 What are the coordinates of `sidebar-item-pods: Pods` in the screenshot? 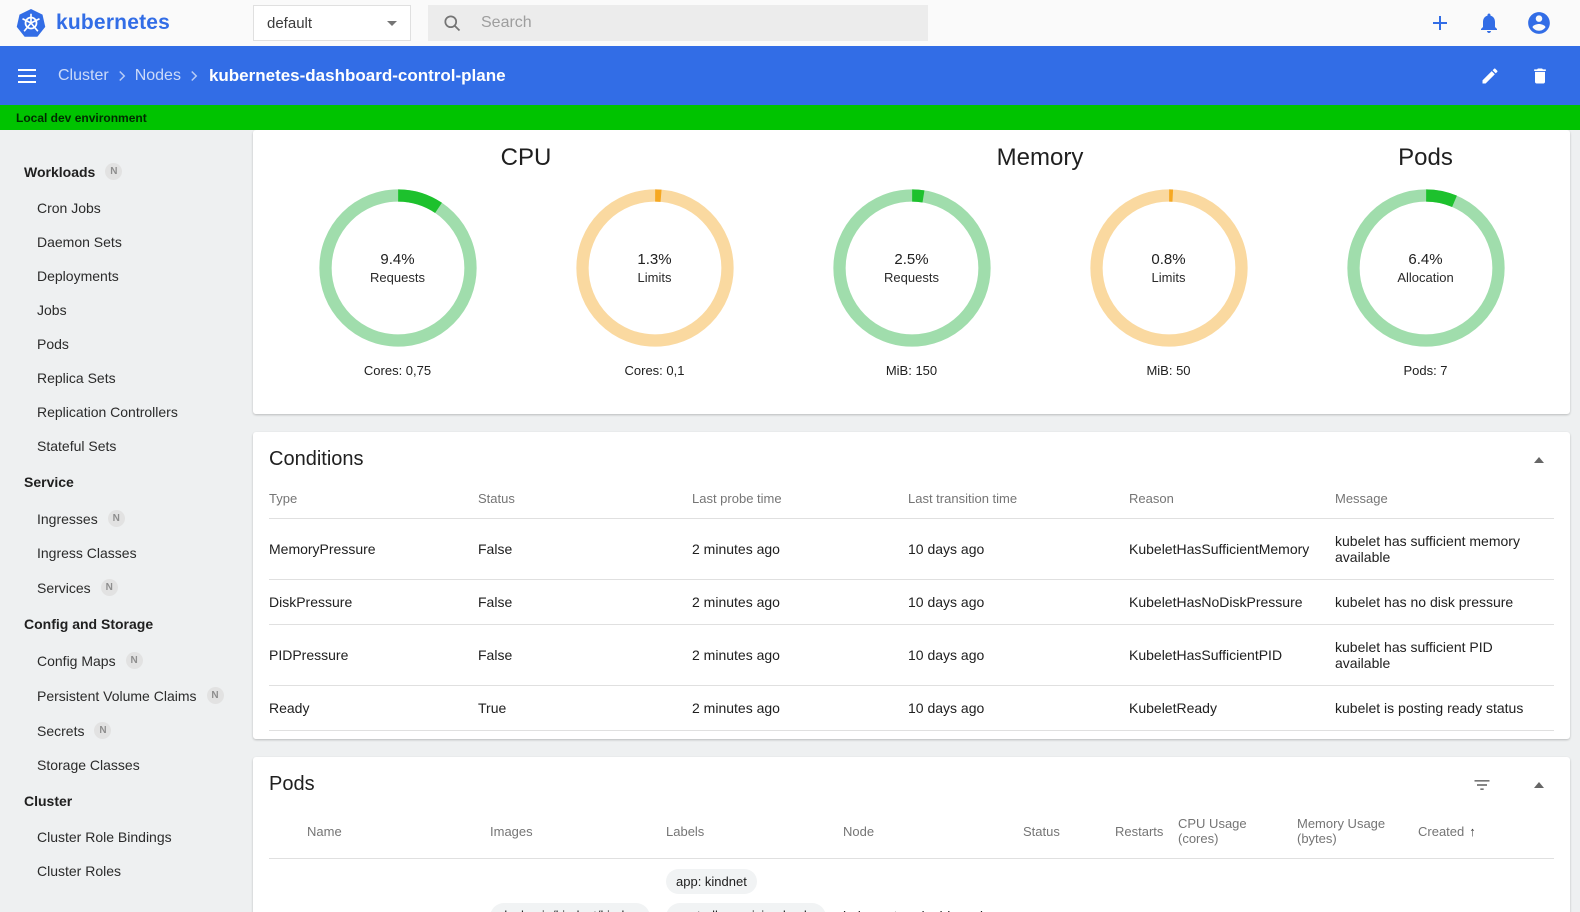 It's located at (122, 344).